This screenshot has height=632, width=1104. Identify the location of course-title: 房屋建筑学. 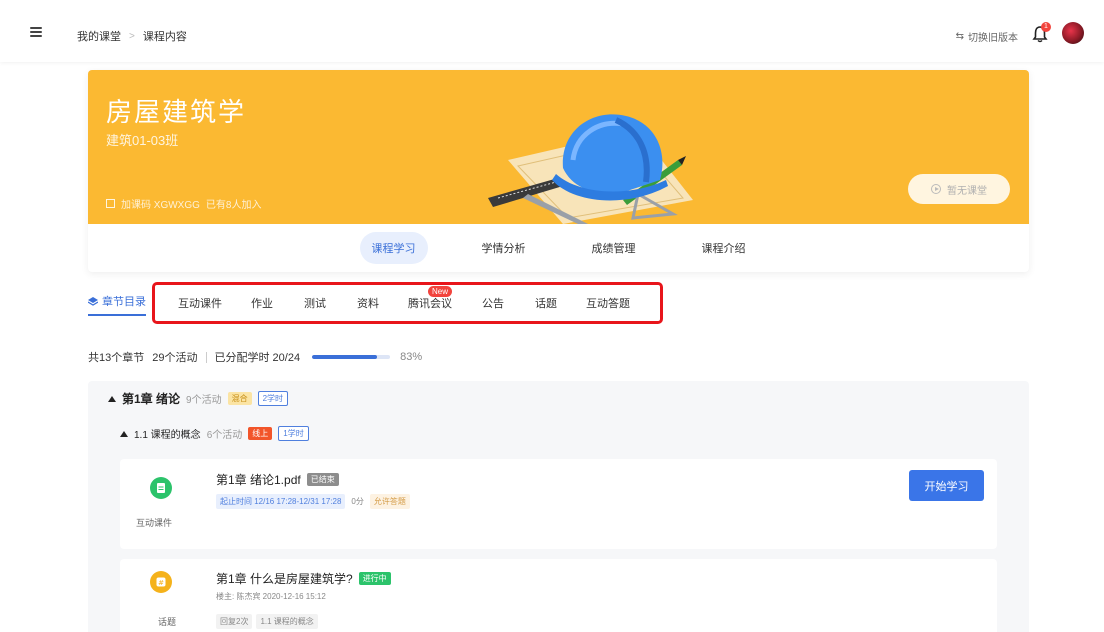
(176, 112).